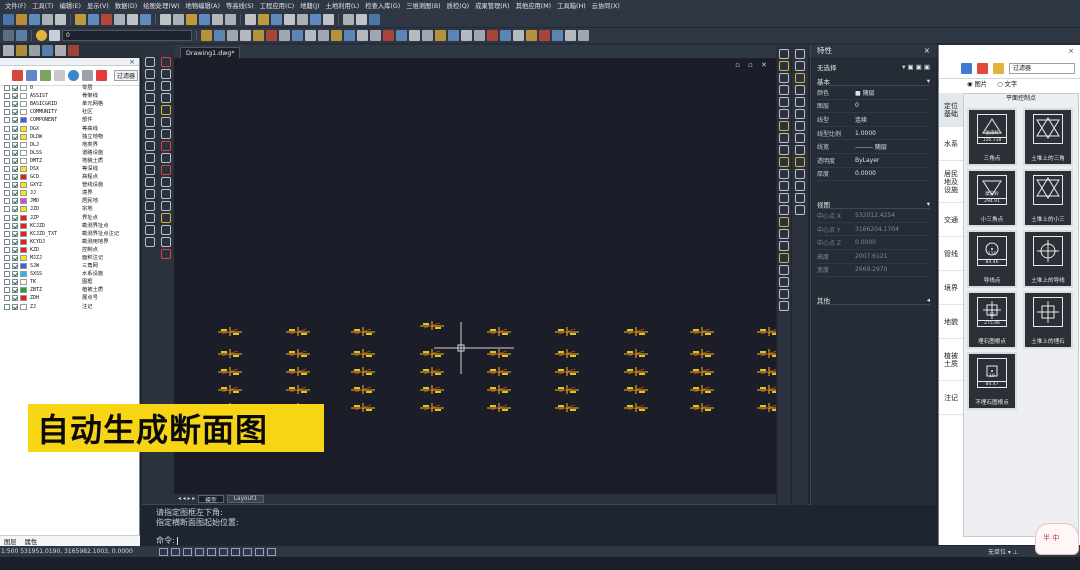 The image size is (1080, 570). I want to click on layer-row: DSX 等深线, so click(70, 169).